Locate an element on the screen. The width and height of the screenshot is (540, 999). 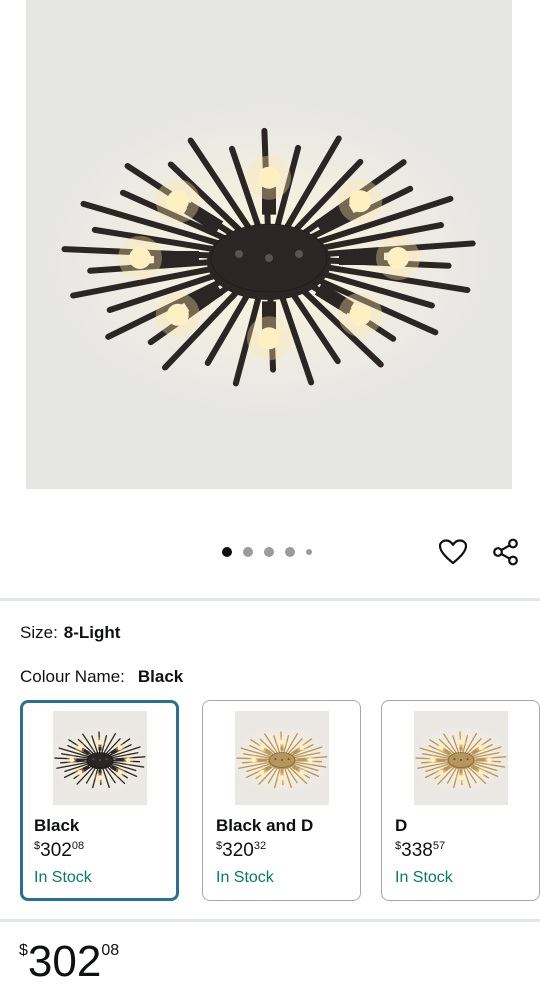
share-icon is located at coordinates (505, 552).